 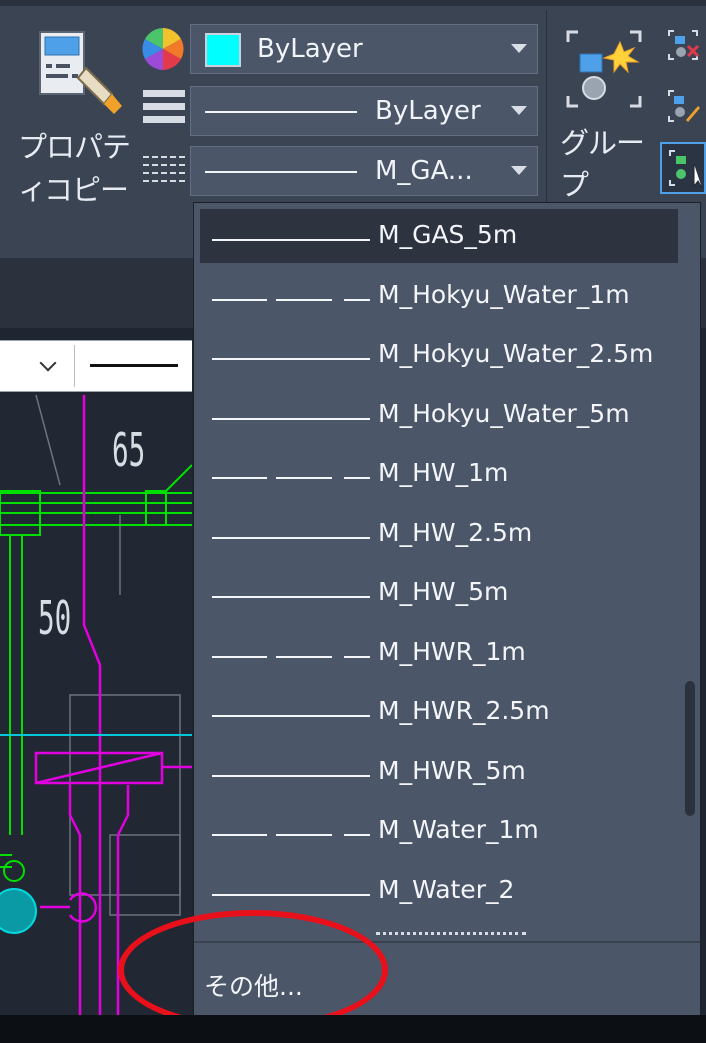 What do you see at coordinates (504, 413) in the screenshot?
I see `dropdown-item-label: M_Hokyu_Water_5m` at bounding box center [504, 413].